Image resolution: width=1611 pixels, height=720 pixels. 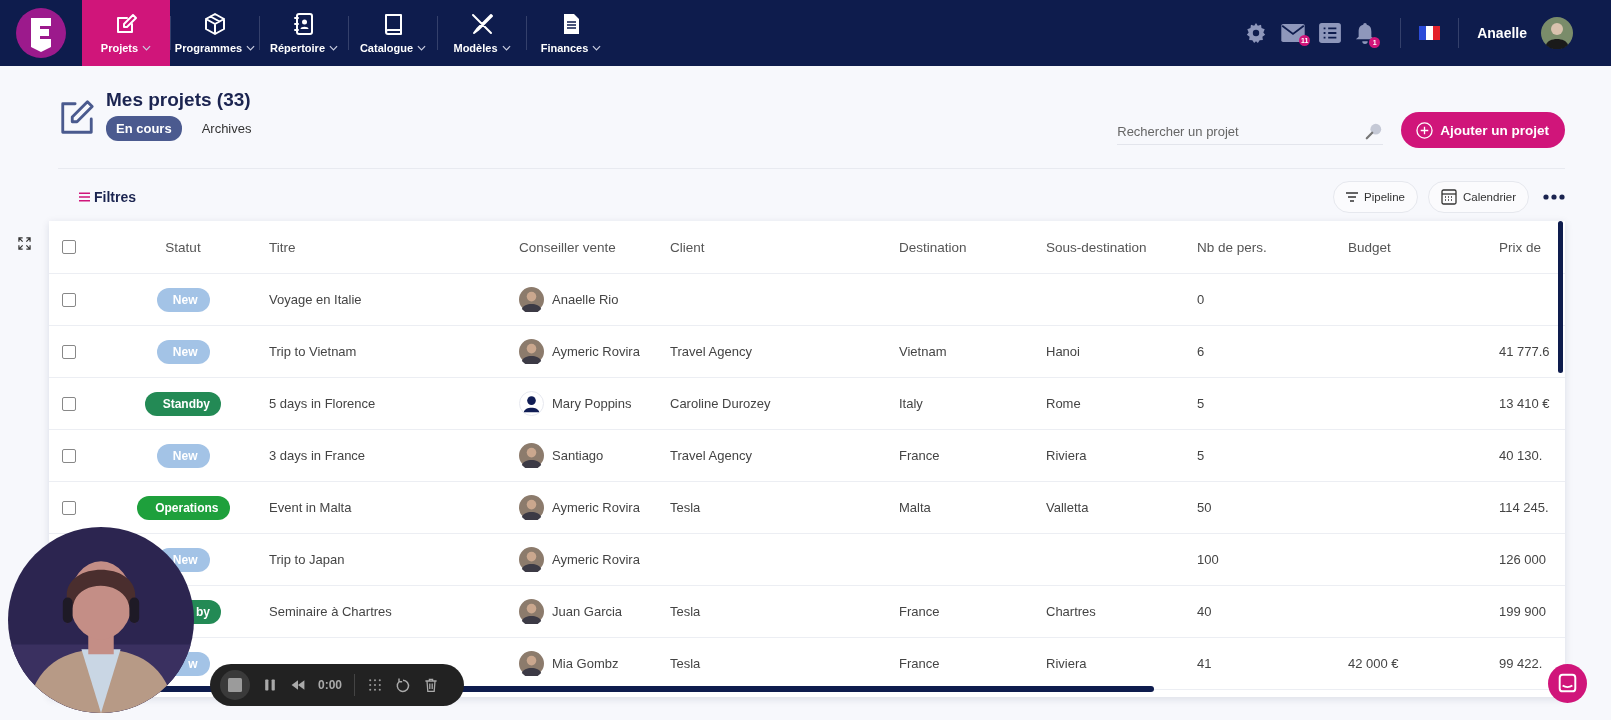 I want to click on project-title: Voyage en Italie, so click(x=315, y=299).